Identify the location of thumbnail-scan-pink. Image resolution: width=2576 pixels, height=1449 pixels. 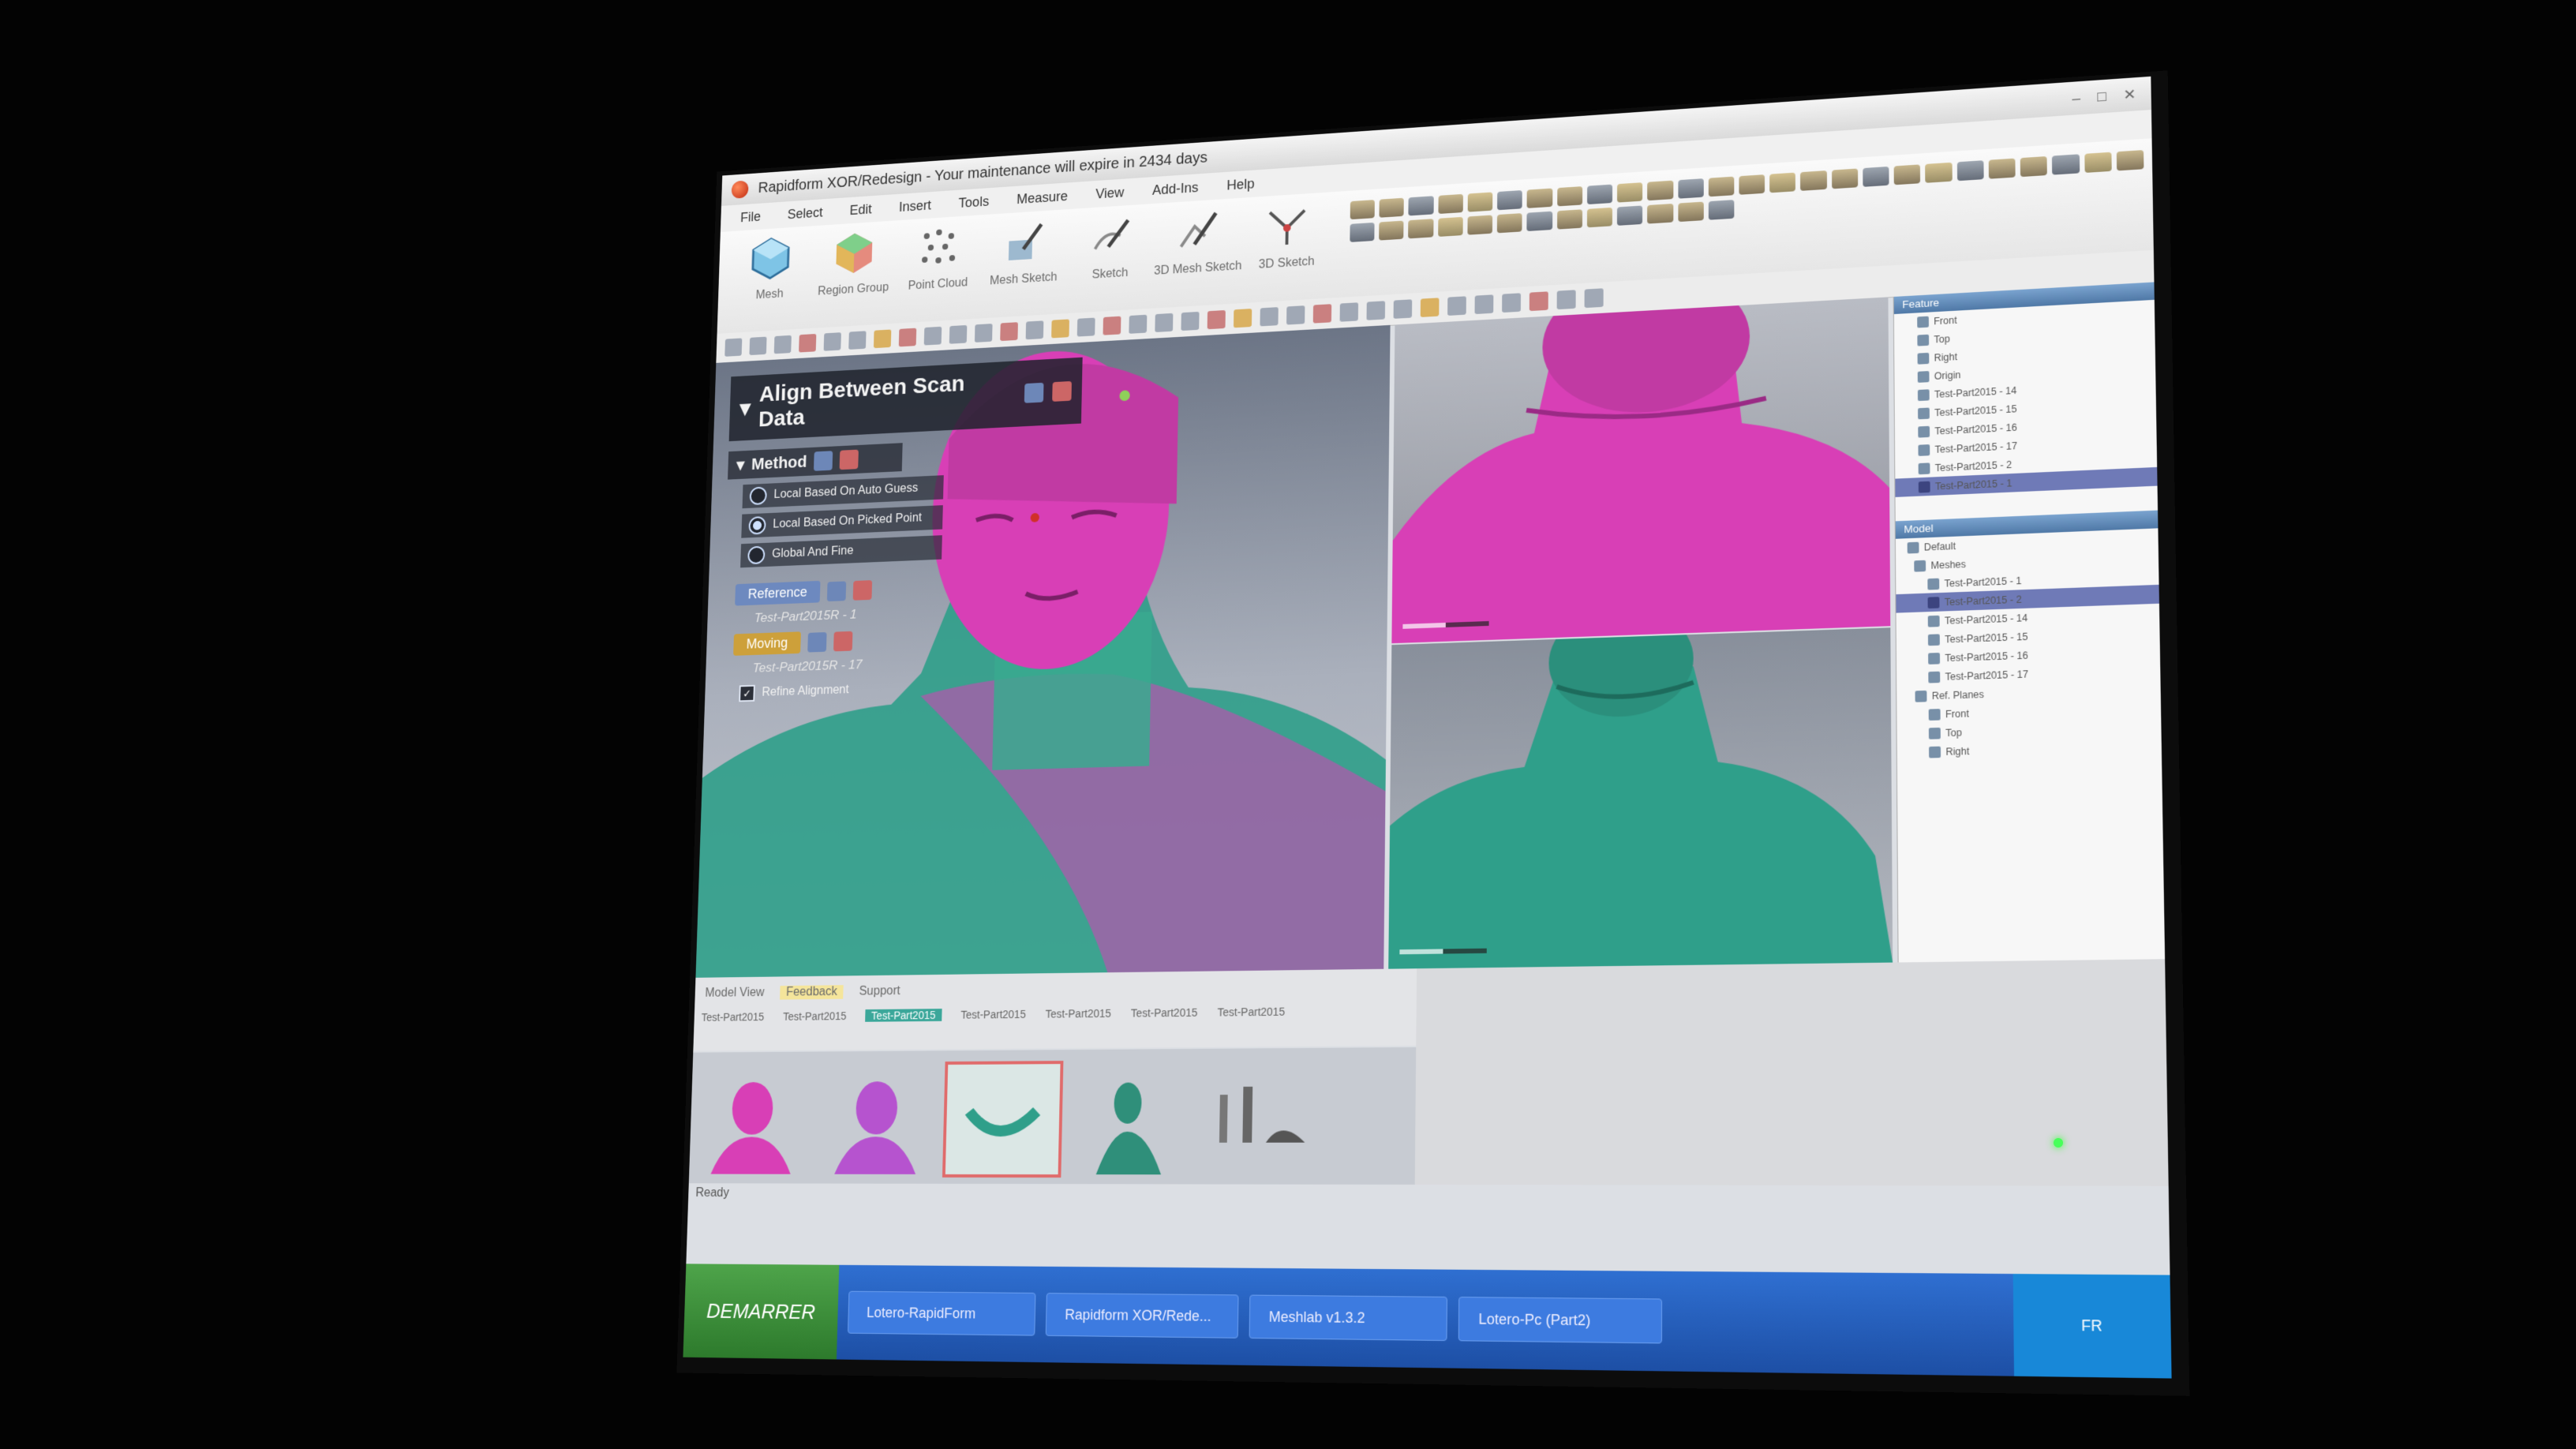
(752, 1119).